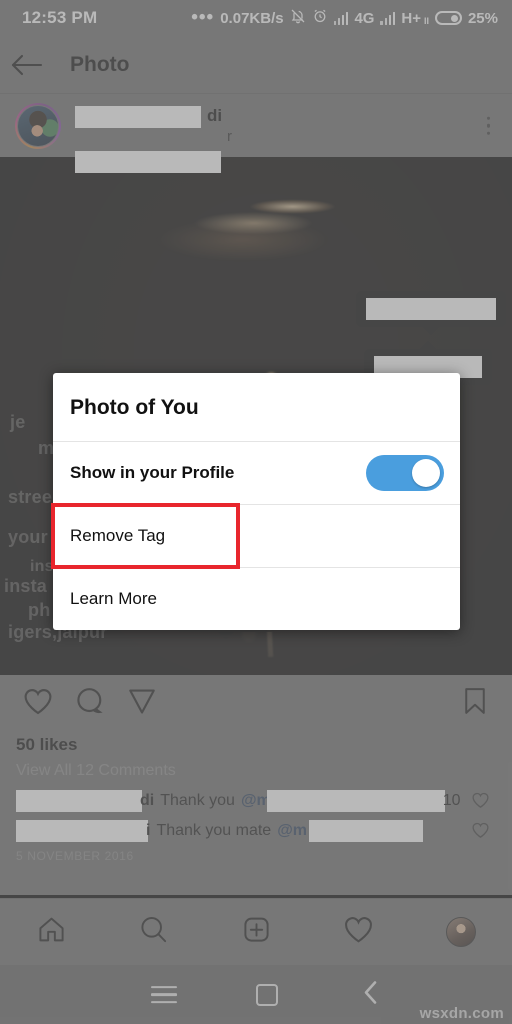  I want to click on network-type-2-label: H+, so click(411, 18).